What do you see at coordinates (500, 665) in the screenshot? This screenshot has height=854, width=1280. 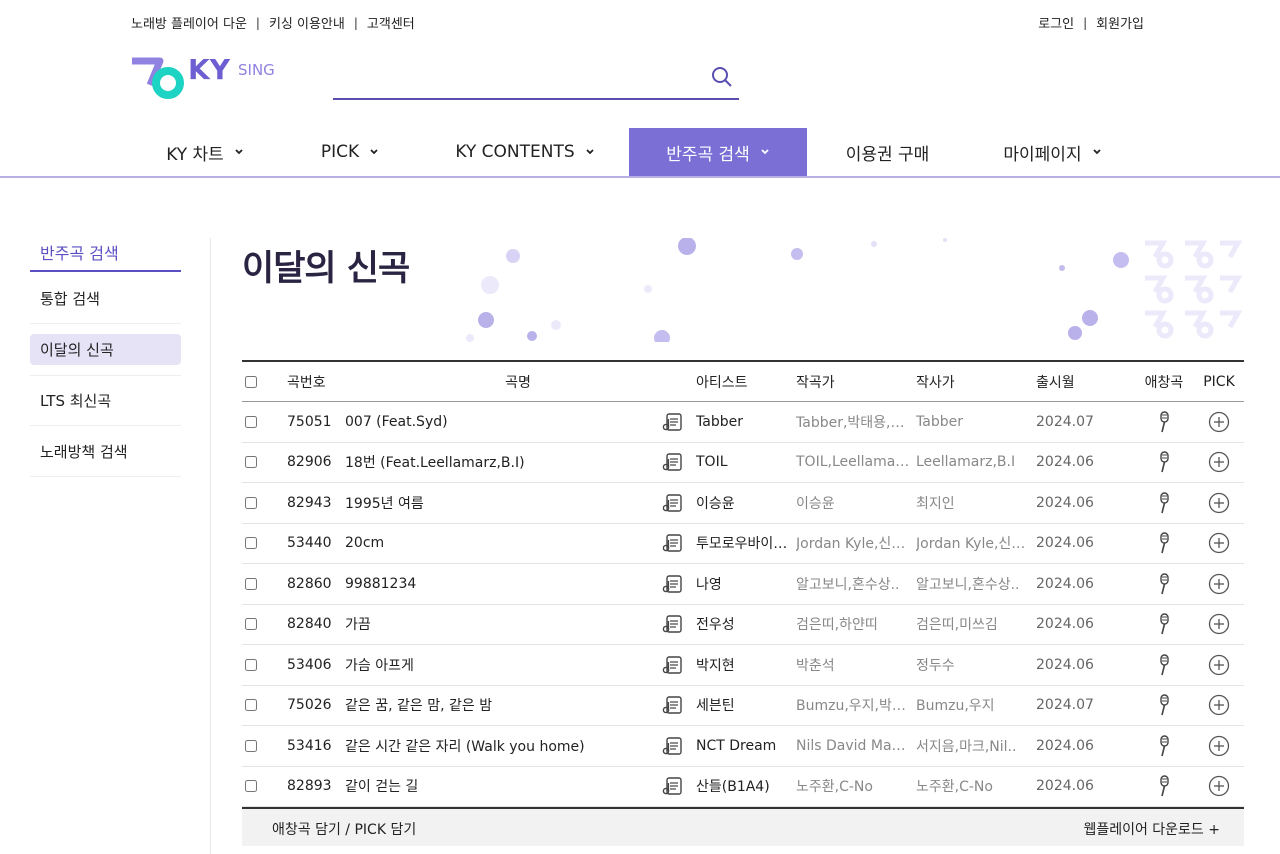 I see `song-title: 가슴 아프게` at bounding box center [500, 665].